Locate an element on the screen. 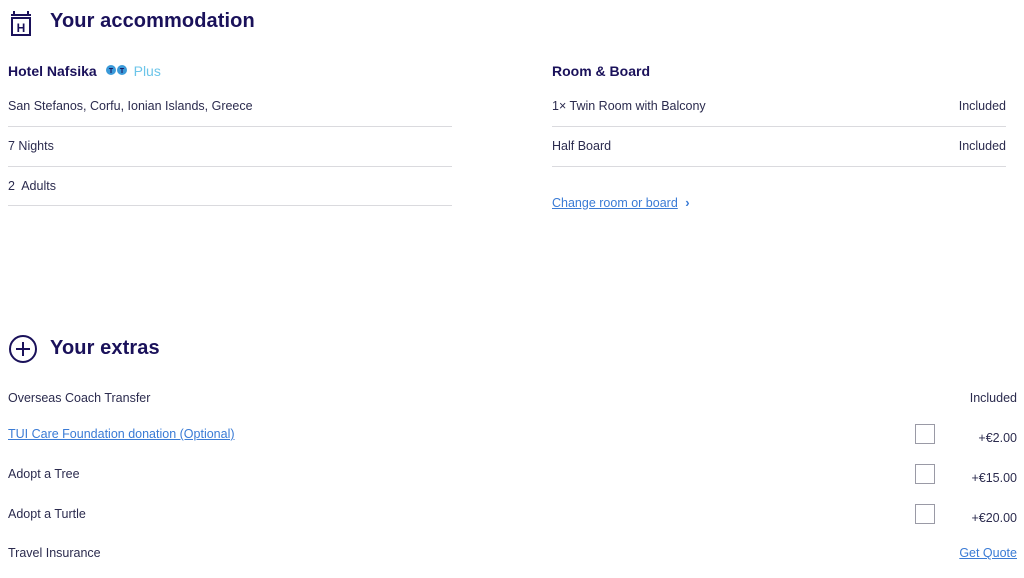  extra-value-adopt-turtle: +€20.00 is located at coordinates (994, 518).